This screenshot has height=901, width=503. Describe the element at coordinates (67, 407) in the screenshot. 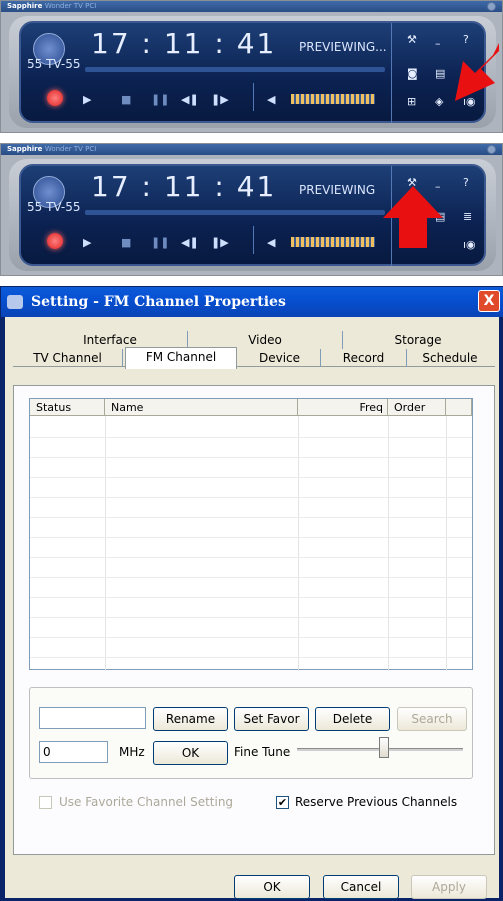

I see `column-header-status: Status` at that location.